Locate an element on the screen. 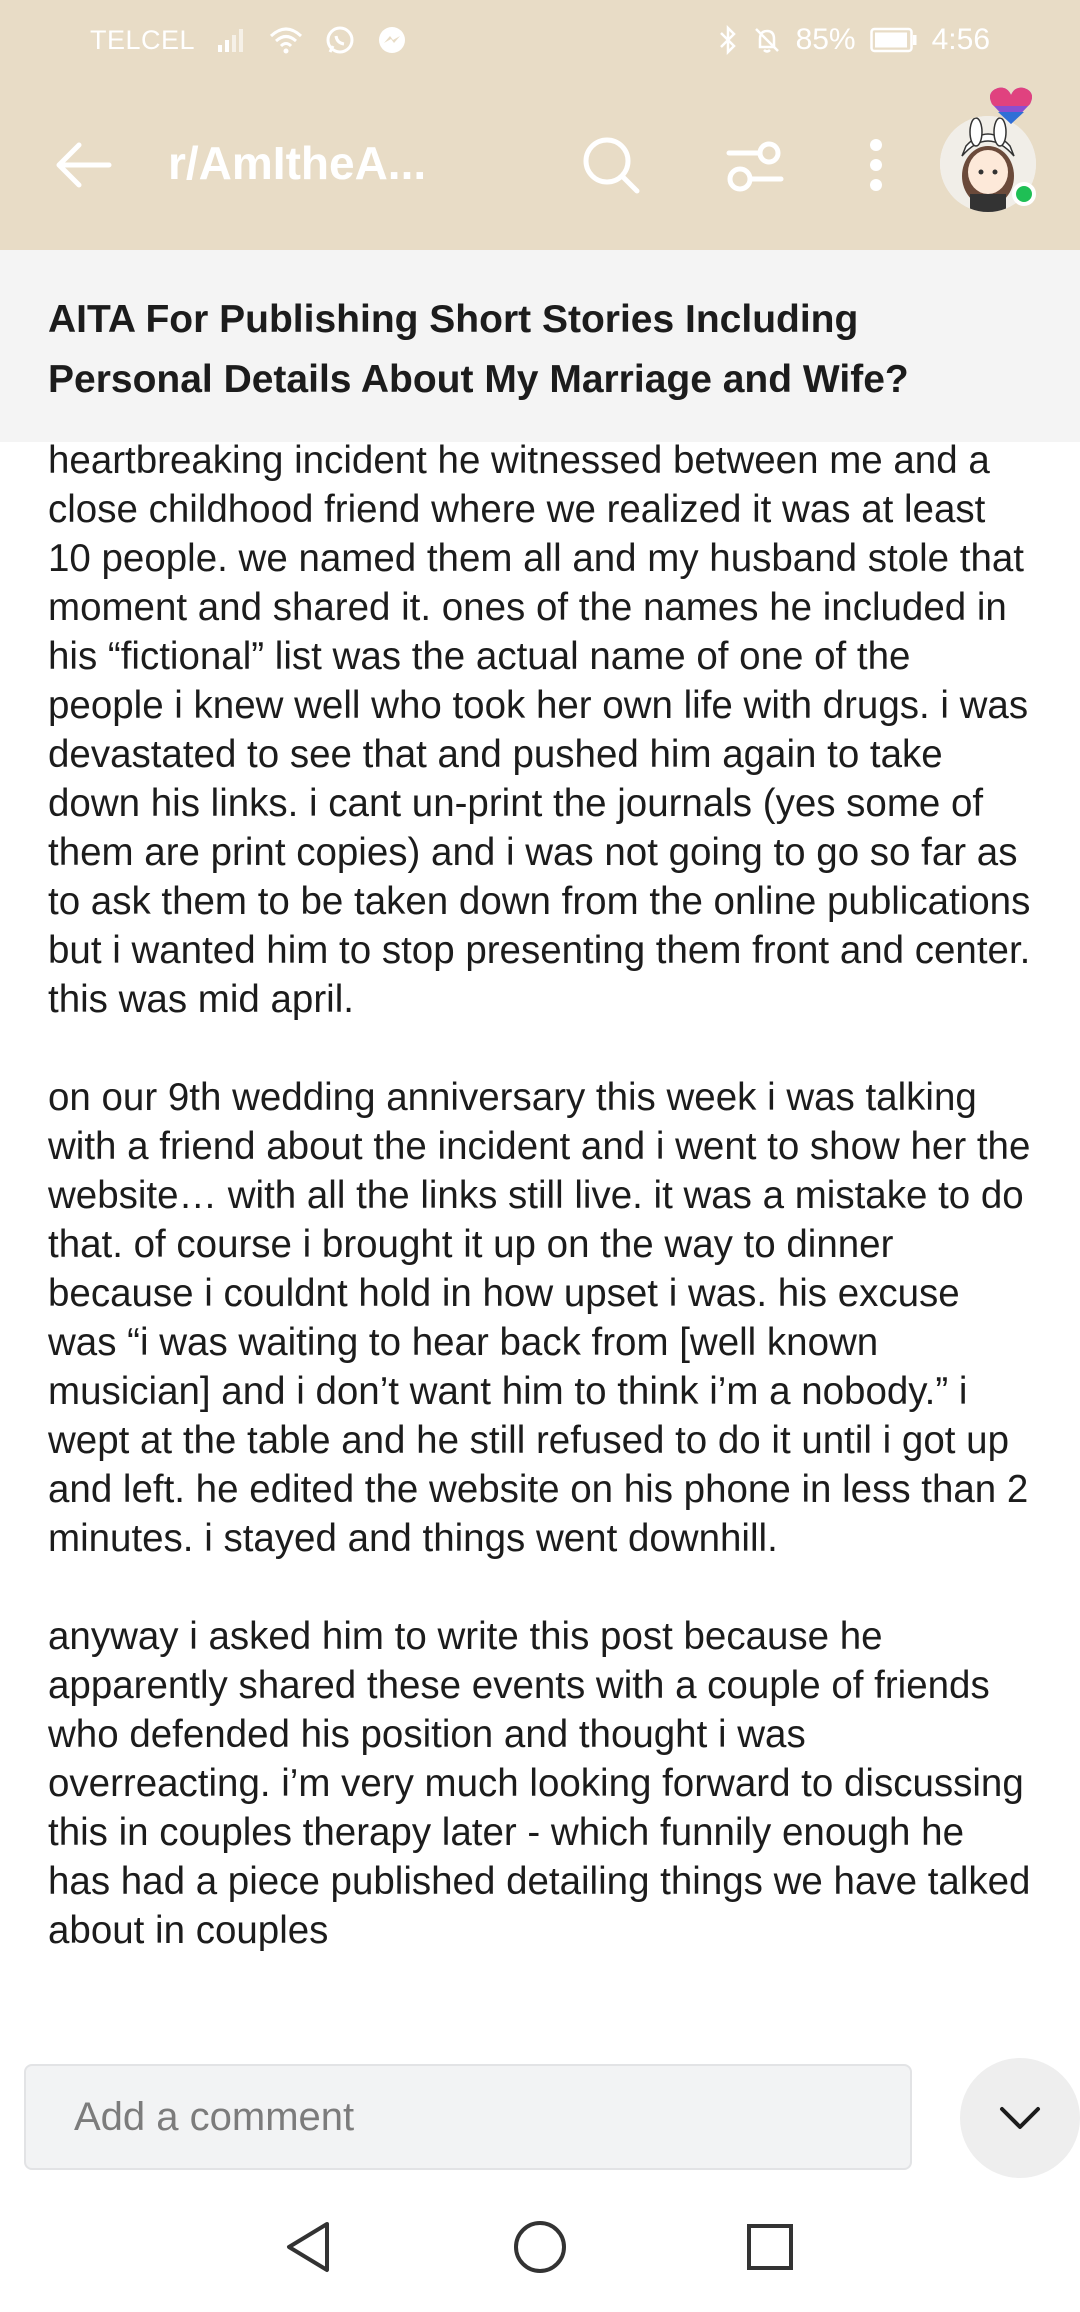 This screenshot has height=2312, width=1080. status-bar: TELCEL 85% 4:56 is located at coordinates (540, 40).